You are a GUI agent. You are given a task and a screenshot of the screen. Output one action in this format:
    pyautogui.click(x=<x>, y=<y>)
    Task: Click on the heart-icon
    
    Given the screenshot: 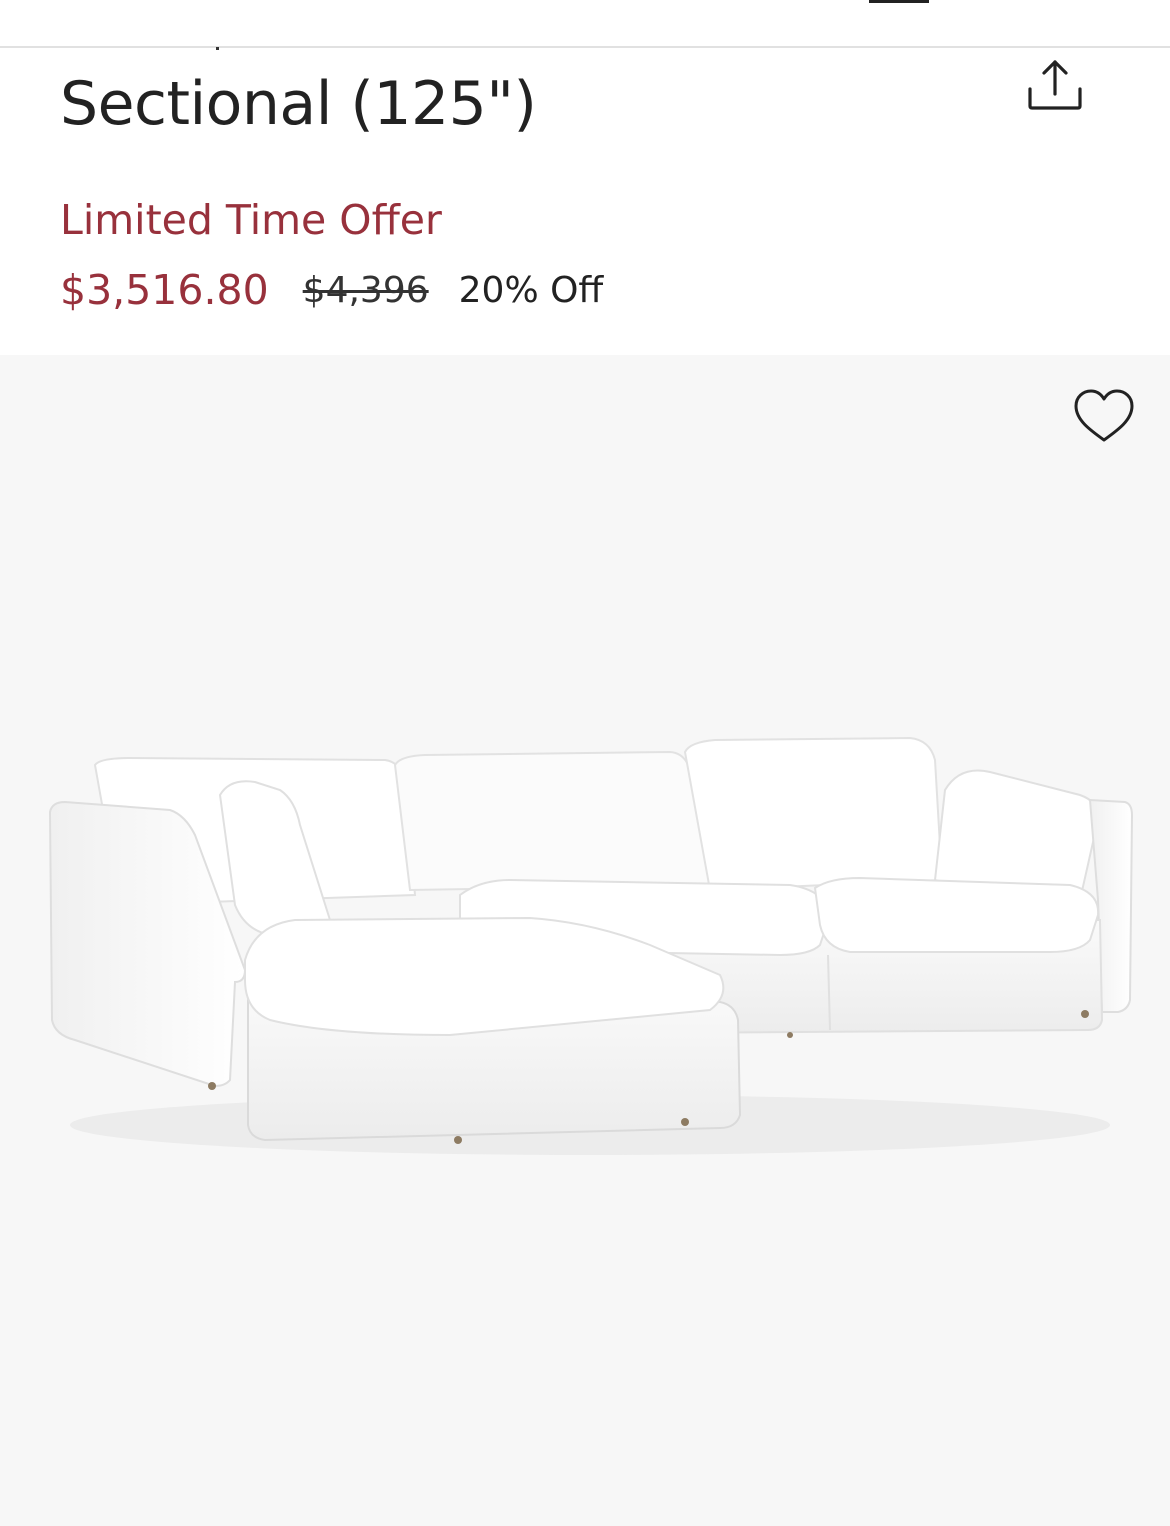 What is the action you would take?
    pyautogui.click(x=1104, y=415)
    